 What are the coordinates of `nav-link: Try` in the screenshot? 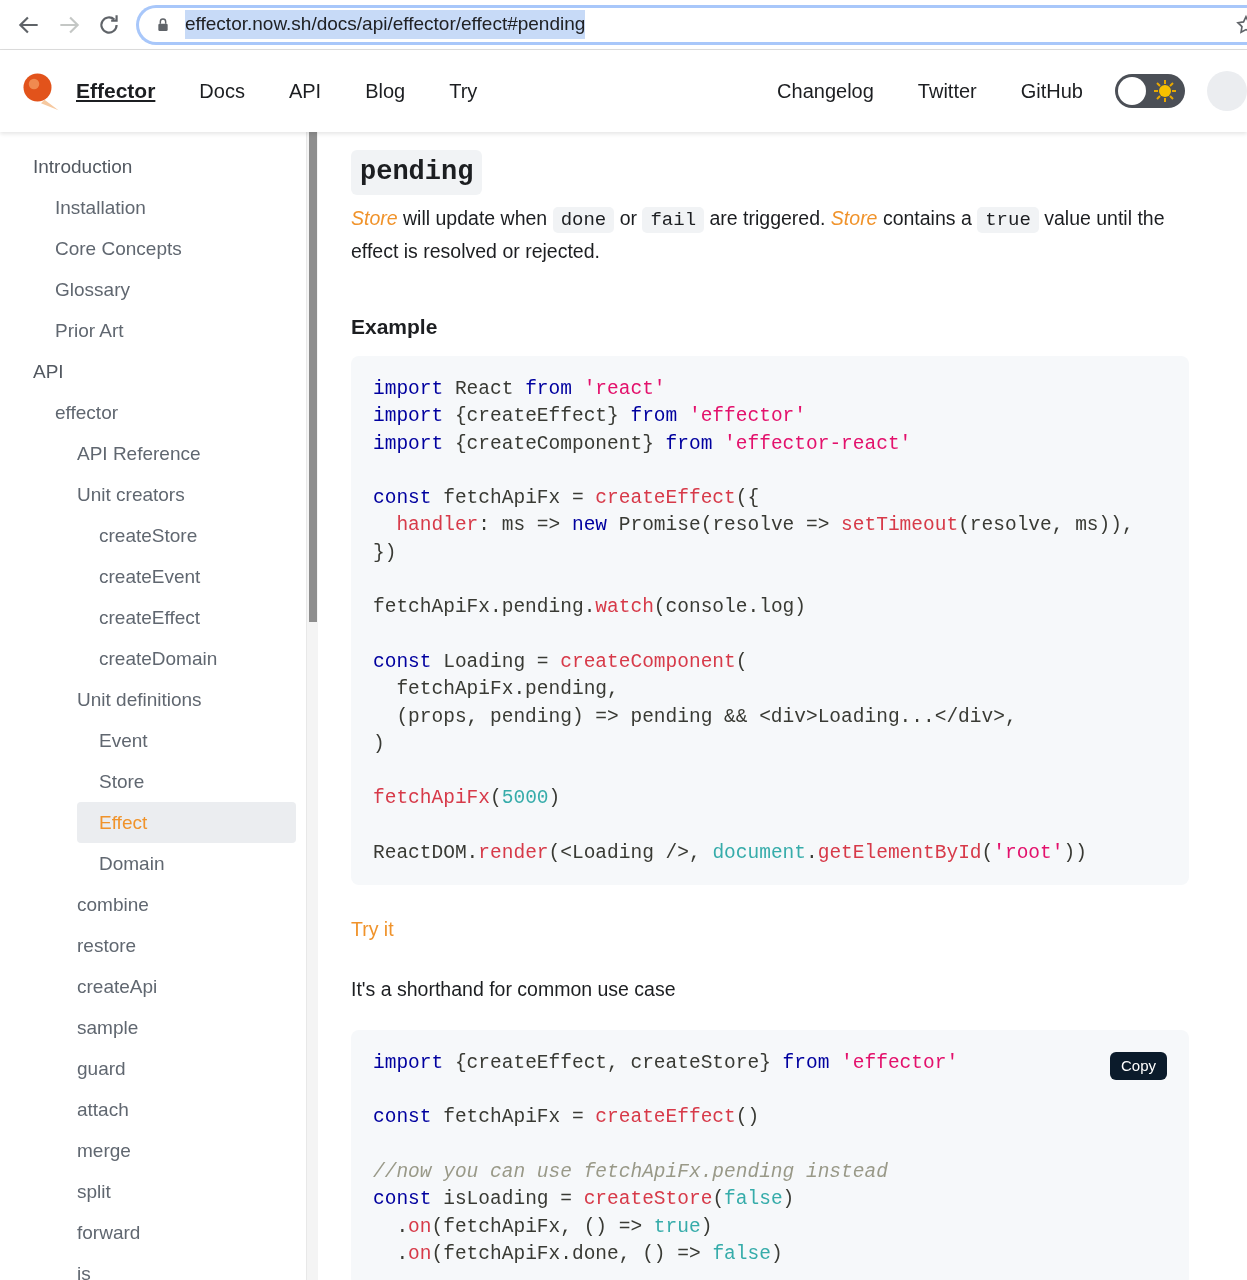 It's located at (463, 91).